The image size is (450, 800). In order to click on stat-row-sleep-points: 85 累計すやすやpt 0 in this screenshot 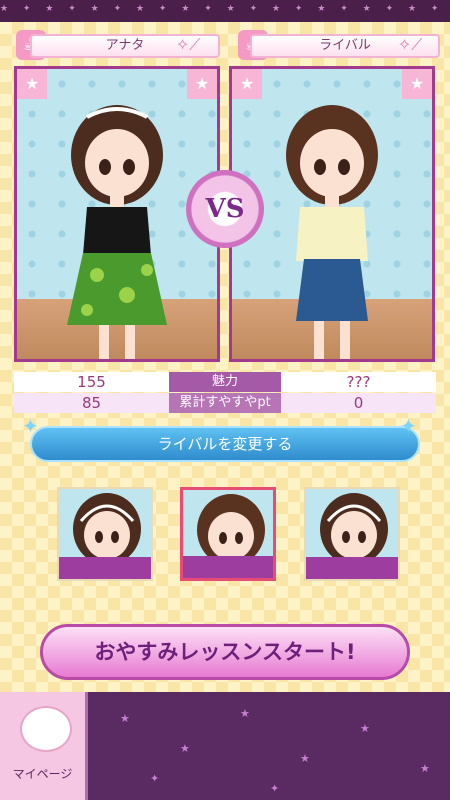, I will do `click(225, 403)`.